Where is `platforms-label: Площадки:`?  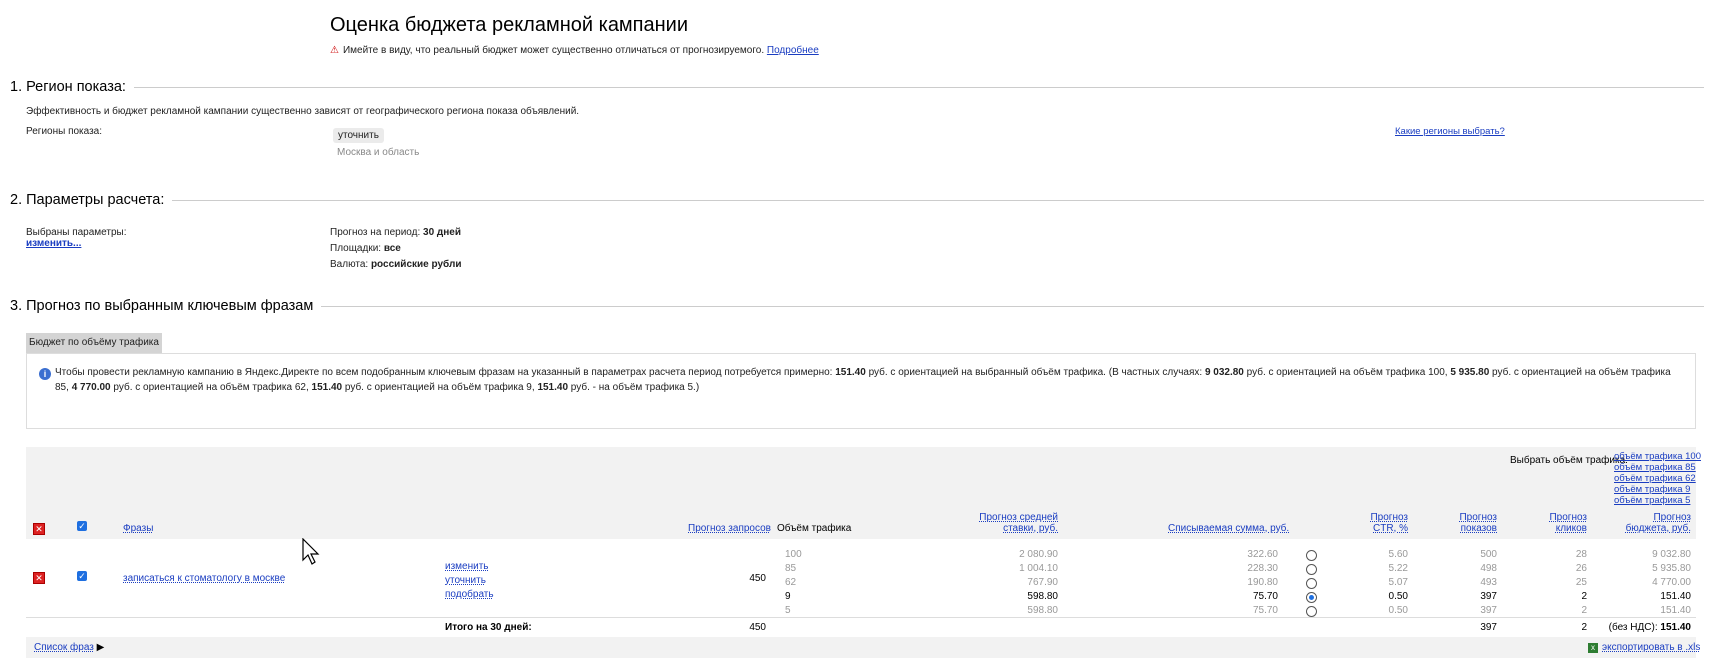
platforms-label: Площадки: is located at coordinates (356, 248).